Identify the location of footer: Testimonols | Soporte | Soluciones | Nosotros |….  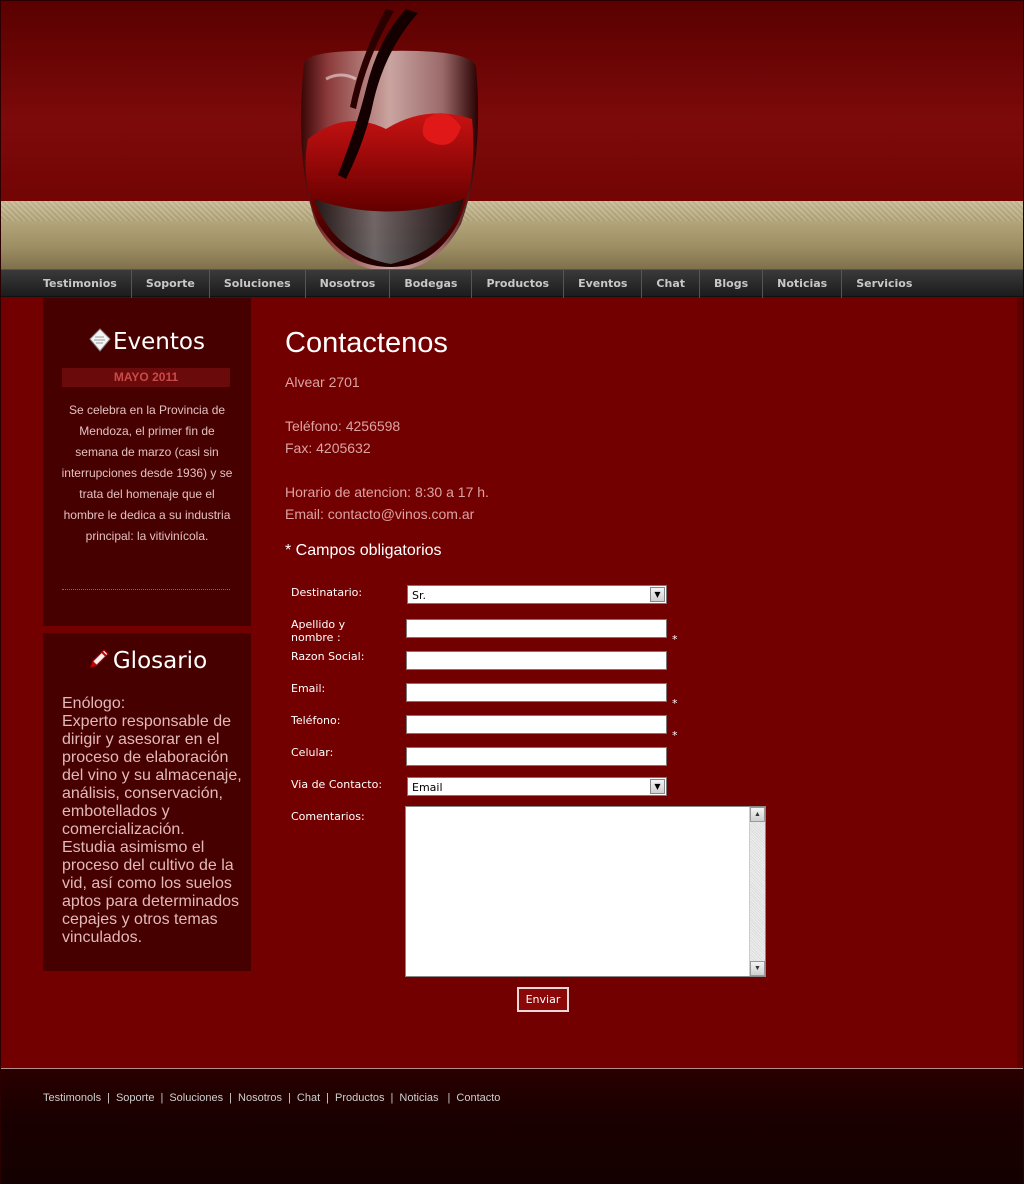
(512, 1126).